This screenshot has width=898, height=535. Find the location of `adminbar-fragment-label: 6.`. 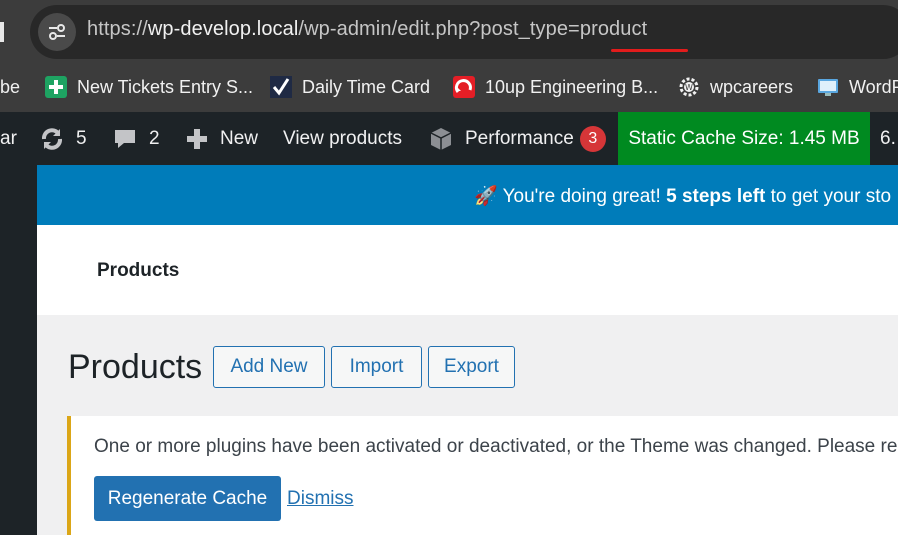

adminbar-fragment-label: 6. is located at coordinates (888, 138).